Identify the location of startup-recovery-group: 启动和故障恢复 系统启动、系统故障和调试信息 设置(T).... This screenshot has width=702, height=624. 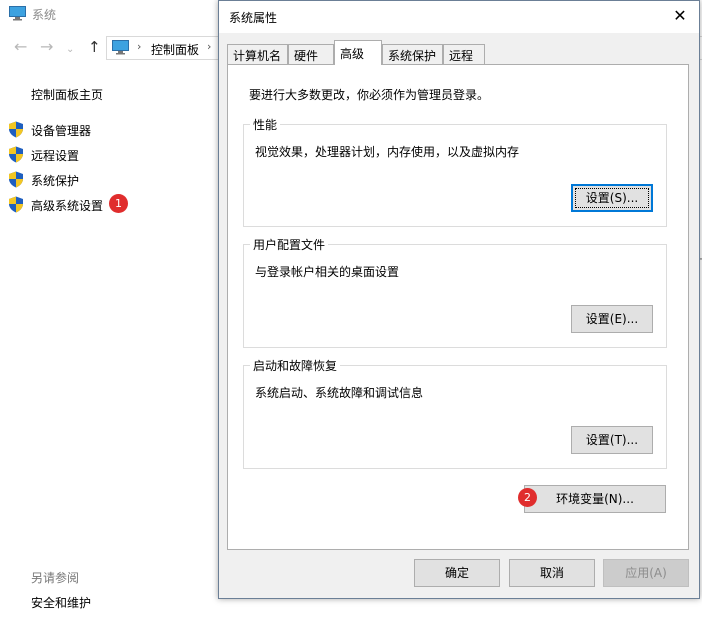
(455, 413).